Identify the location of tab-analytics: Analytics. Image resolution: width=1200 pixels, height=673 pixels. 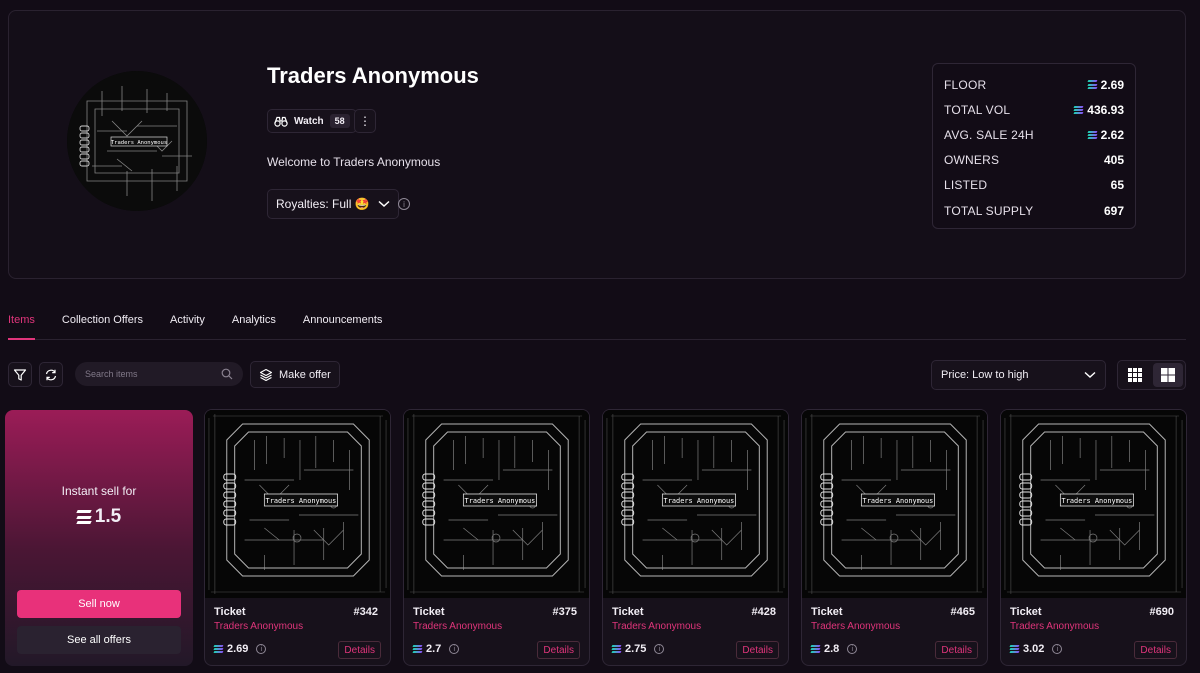
(254, 322).